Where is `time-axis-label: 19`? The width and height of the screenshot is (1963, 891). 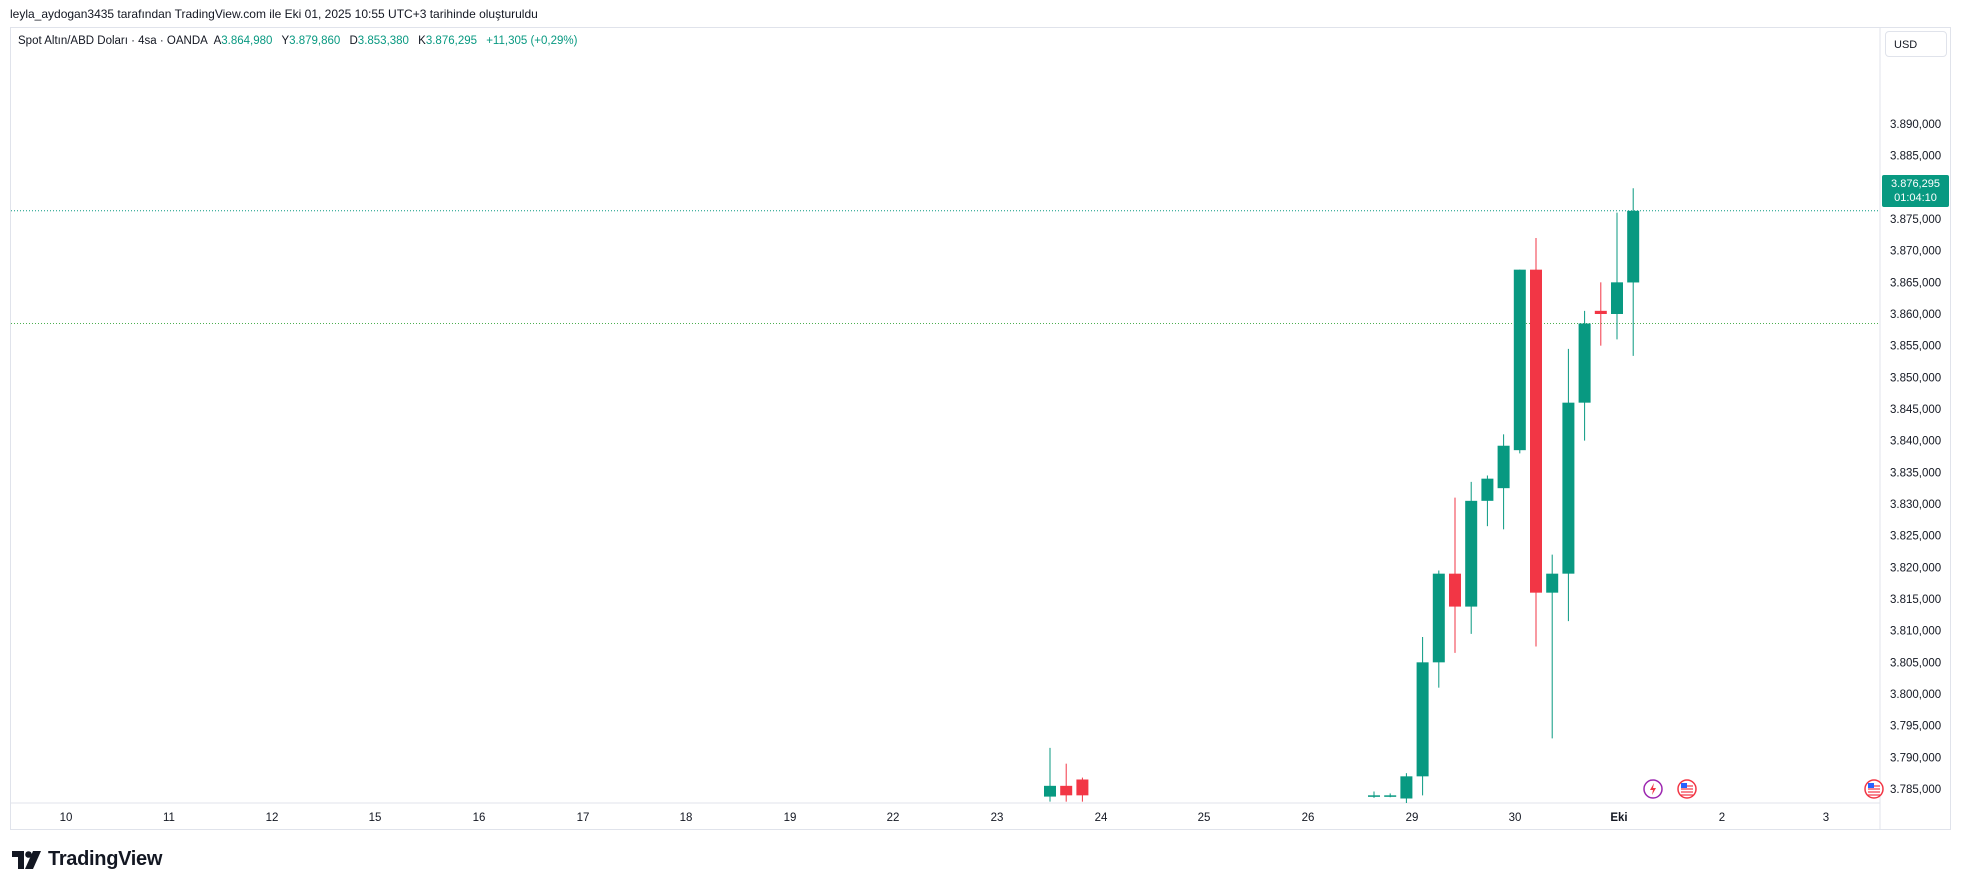
time-axis-label: 19 is located at coordinates (790, 818).